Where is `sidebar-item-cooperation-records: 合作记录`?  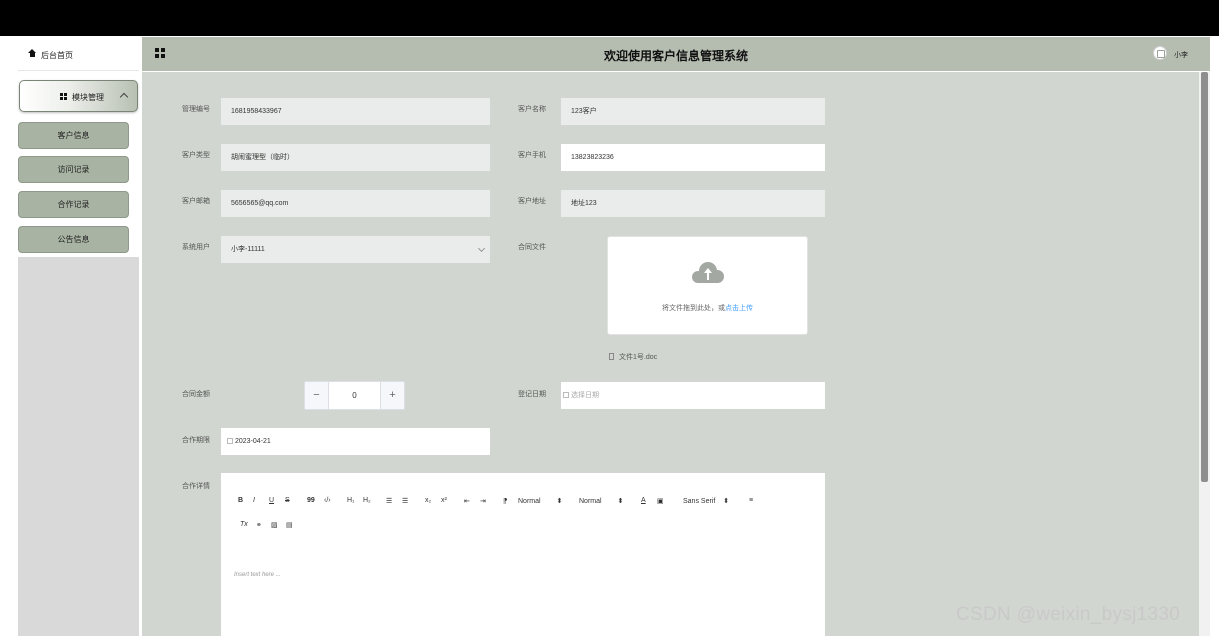 sidebar-item-cooperation-records: 合作记录 is located at coordinates (73, 204).